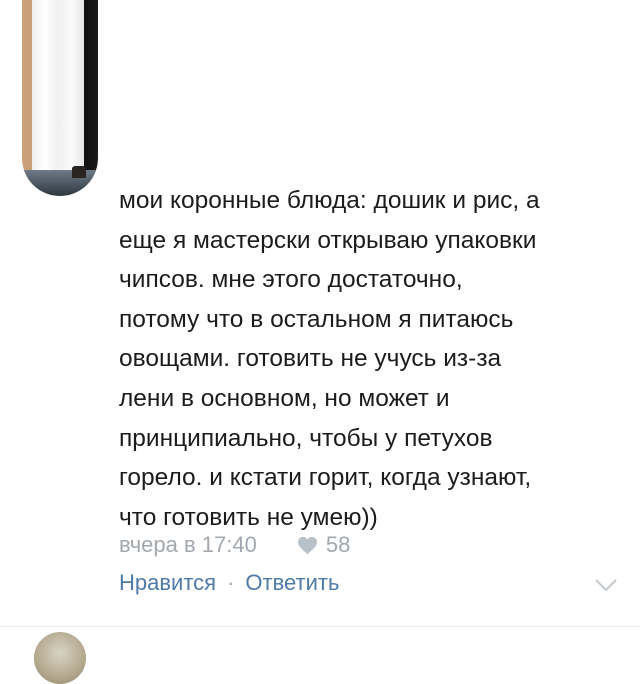 Image resolution: width=640 pixels, height=684 pixels. Describe the element at coordinates (79, 172) in the screenshot. I see `avatar-photo-figure` at that location.